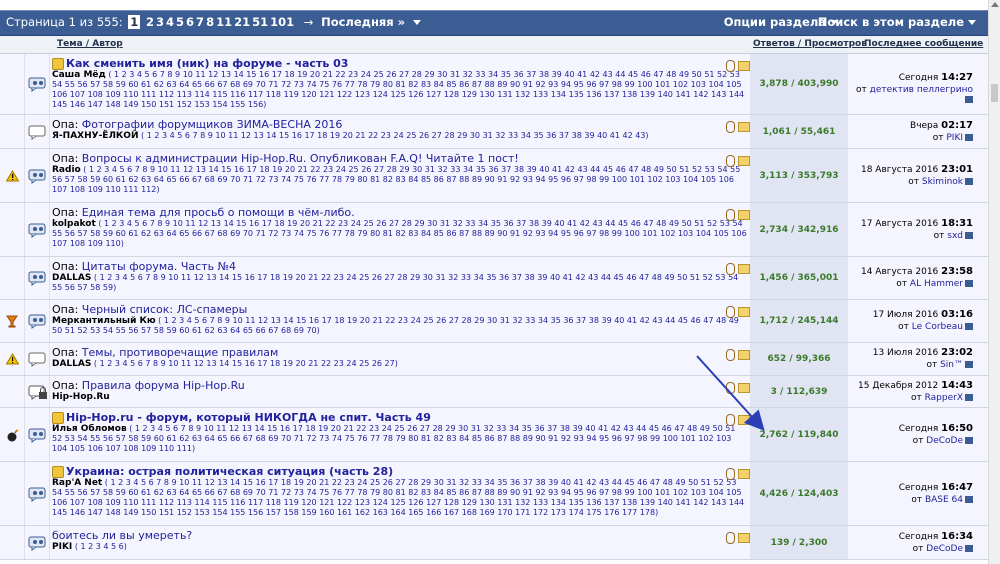 The image size is (1000, 564). I want to click on last-post-date: Вчера 02:17, so click(911, 125).